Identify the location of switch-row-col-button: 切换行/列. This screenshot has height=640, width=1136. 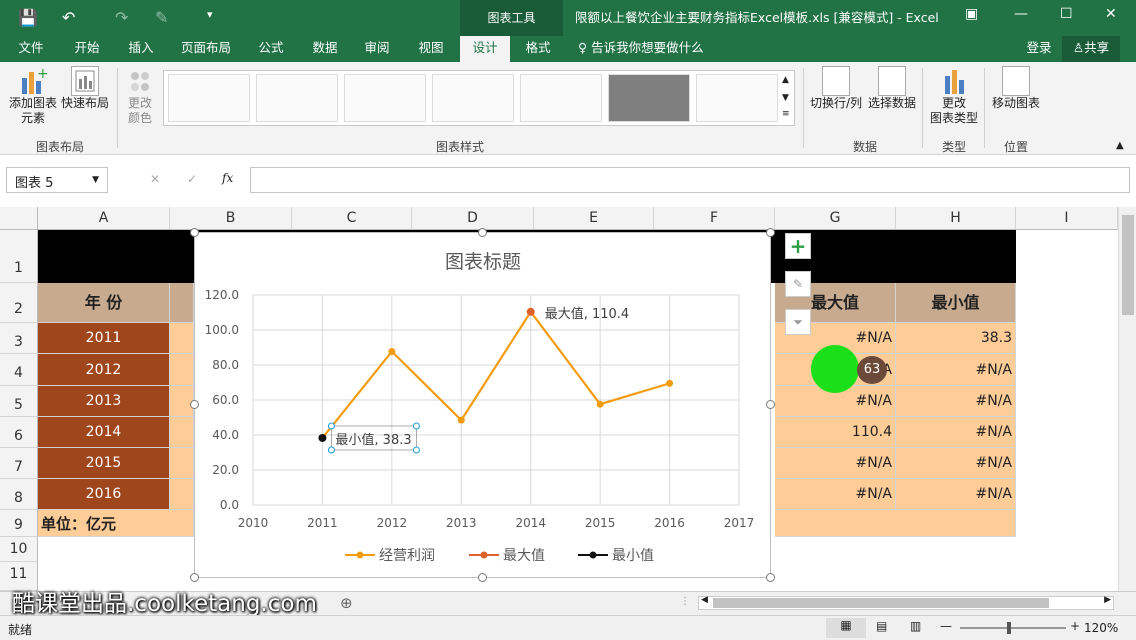
(836, 88).